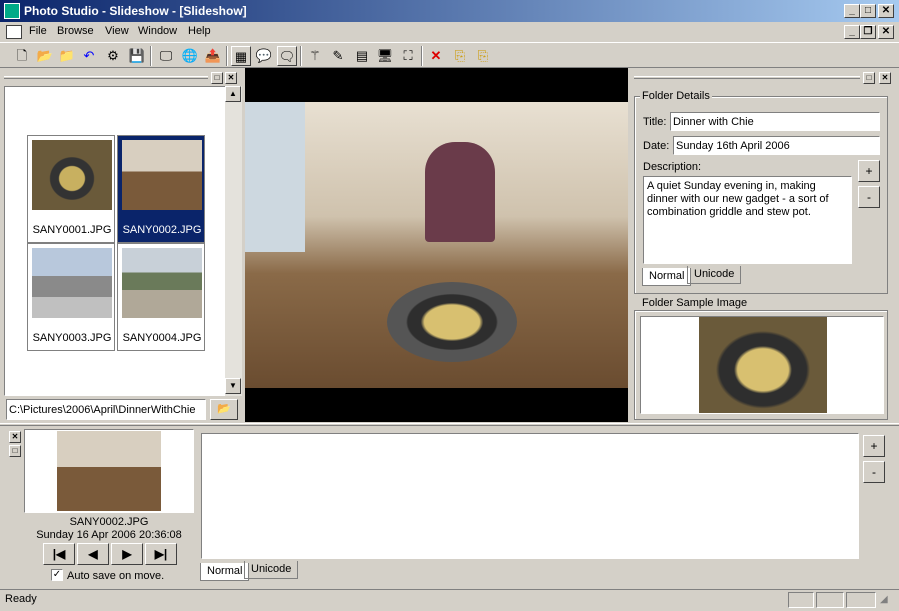  Describe the element at coordinates (264, 56) in the screenshot. I see `comment-icon: 💬` at that location.